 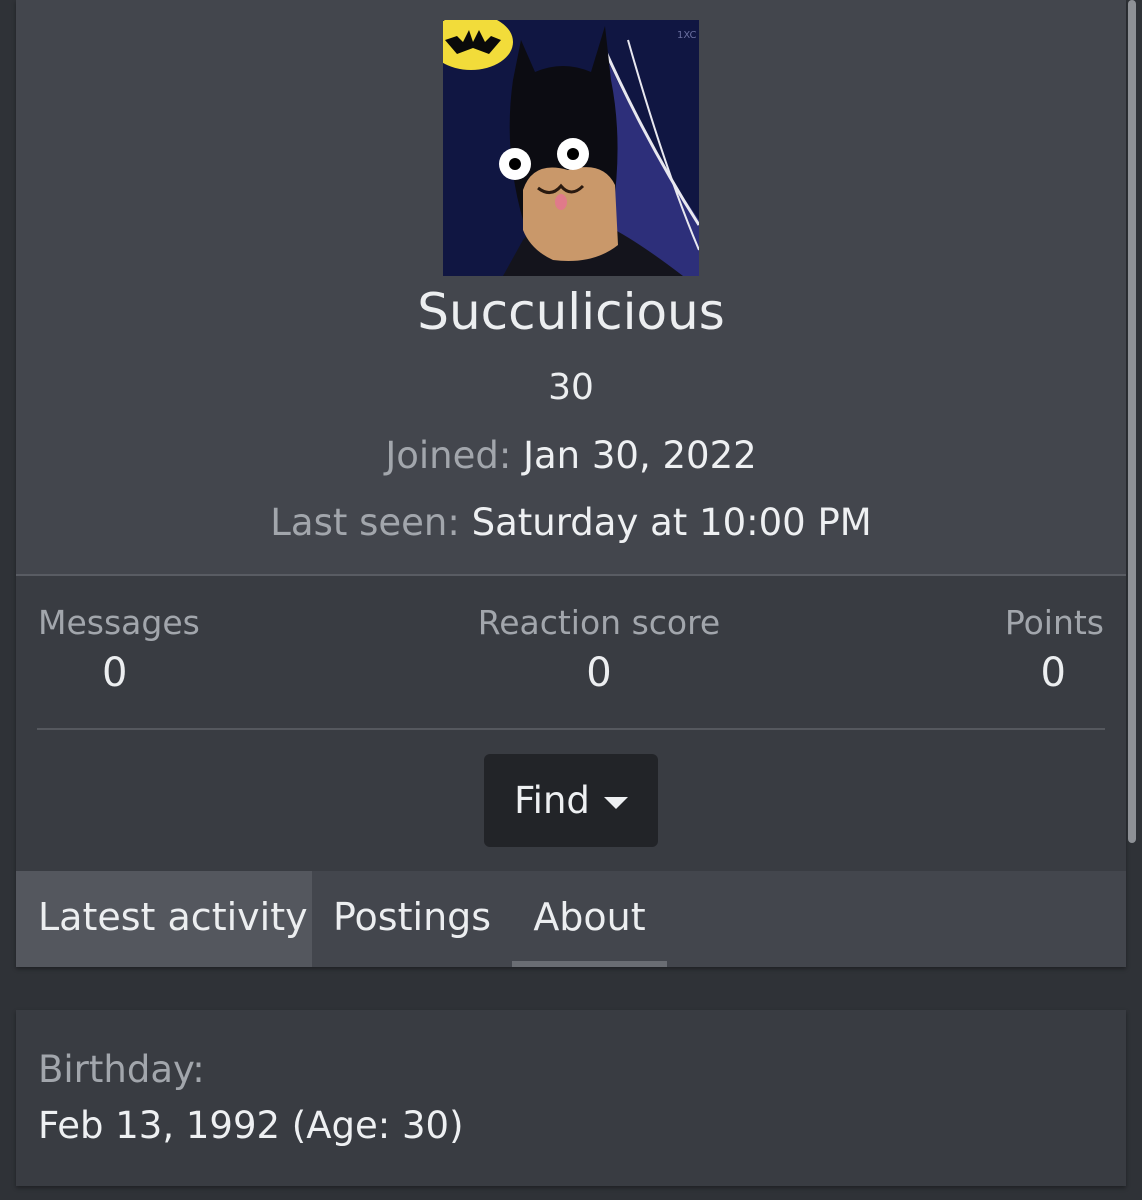 What do you see at coordinates (121, 1069) in the screenshot?
I see `birthday-label: Birthday:` at bounding box center [121, 1069].